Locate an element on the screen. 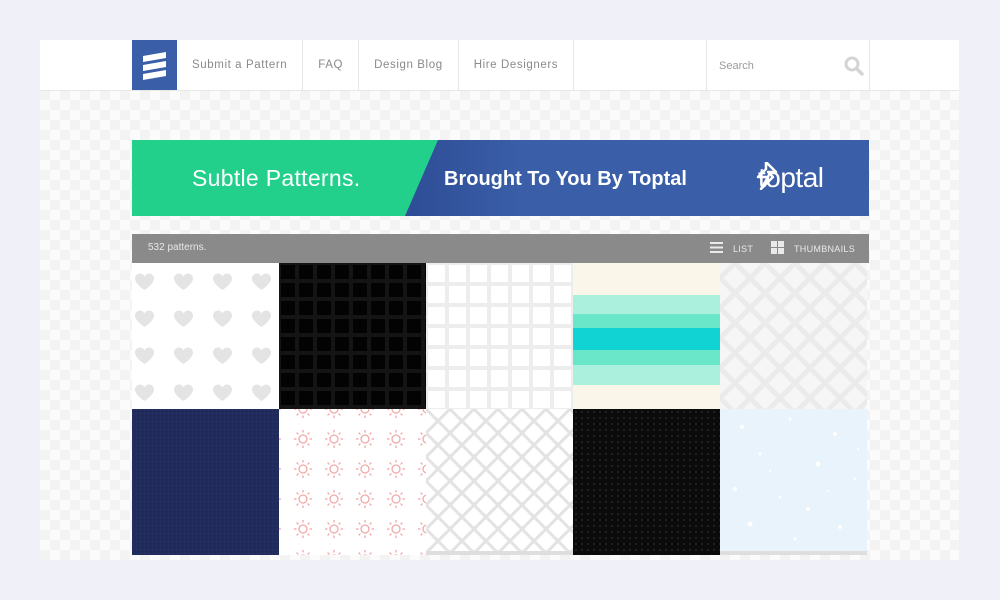 The height and width of the screenshot is (600, 1000). pattern-tile-black-dots is located at coordinates (646, 482).